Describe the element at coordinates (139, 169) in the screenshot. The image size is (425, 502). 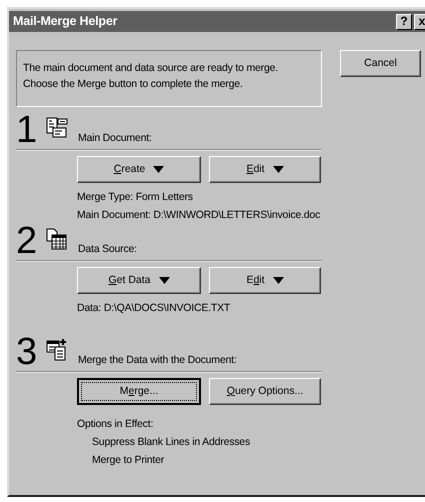
I see `dropdown-button: Create` at that location.